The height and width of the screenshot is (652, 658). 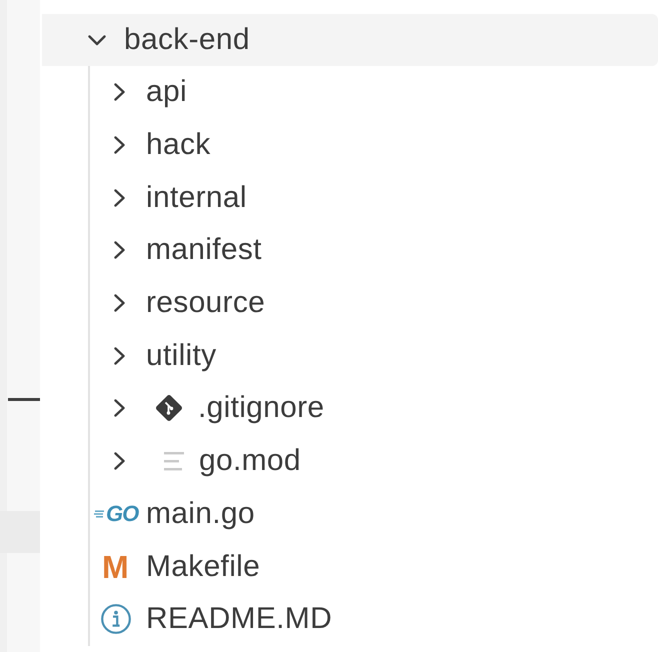 What do you see at coordinates (187, 40) in the screenshot?
I see `folder-name: back-end` at bounding box center [187, 40].